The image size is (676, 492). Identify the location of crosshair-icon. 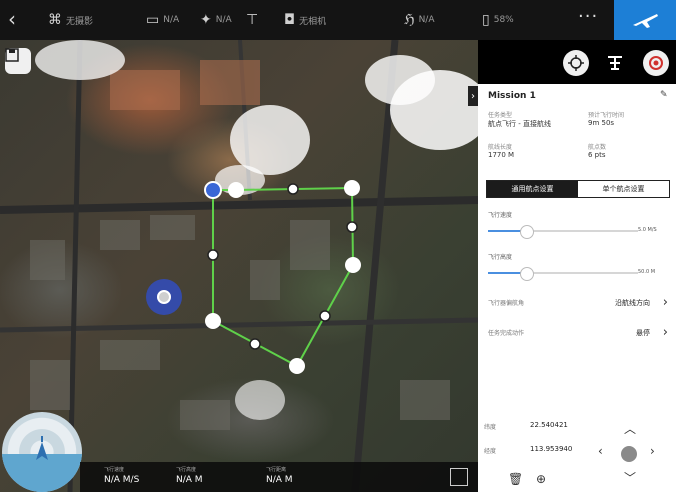
(576, 63).